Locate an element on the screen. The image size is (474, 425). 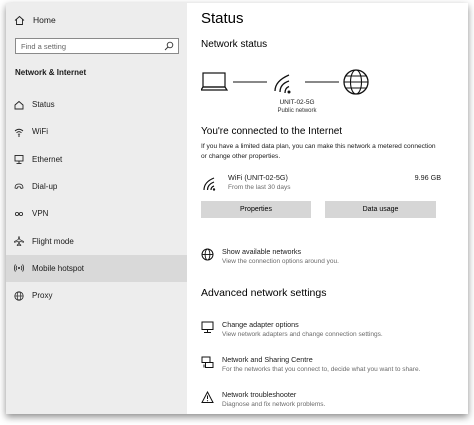
status-icon is located at coordinates (19, 105).